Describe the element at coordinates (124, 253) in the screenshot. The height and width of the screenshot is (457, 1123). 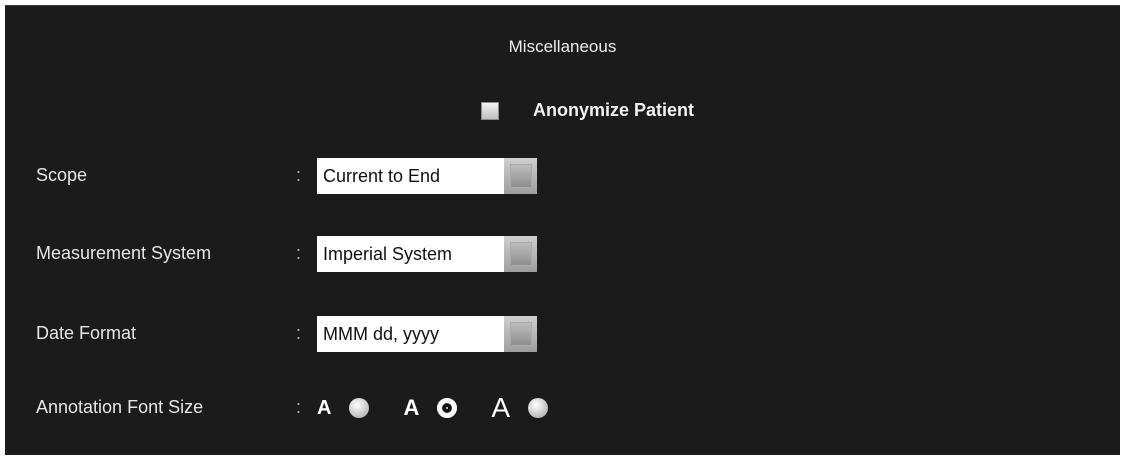
I see `measurement-system-label: Measurement System` at that location.